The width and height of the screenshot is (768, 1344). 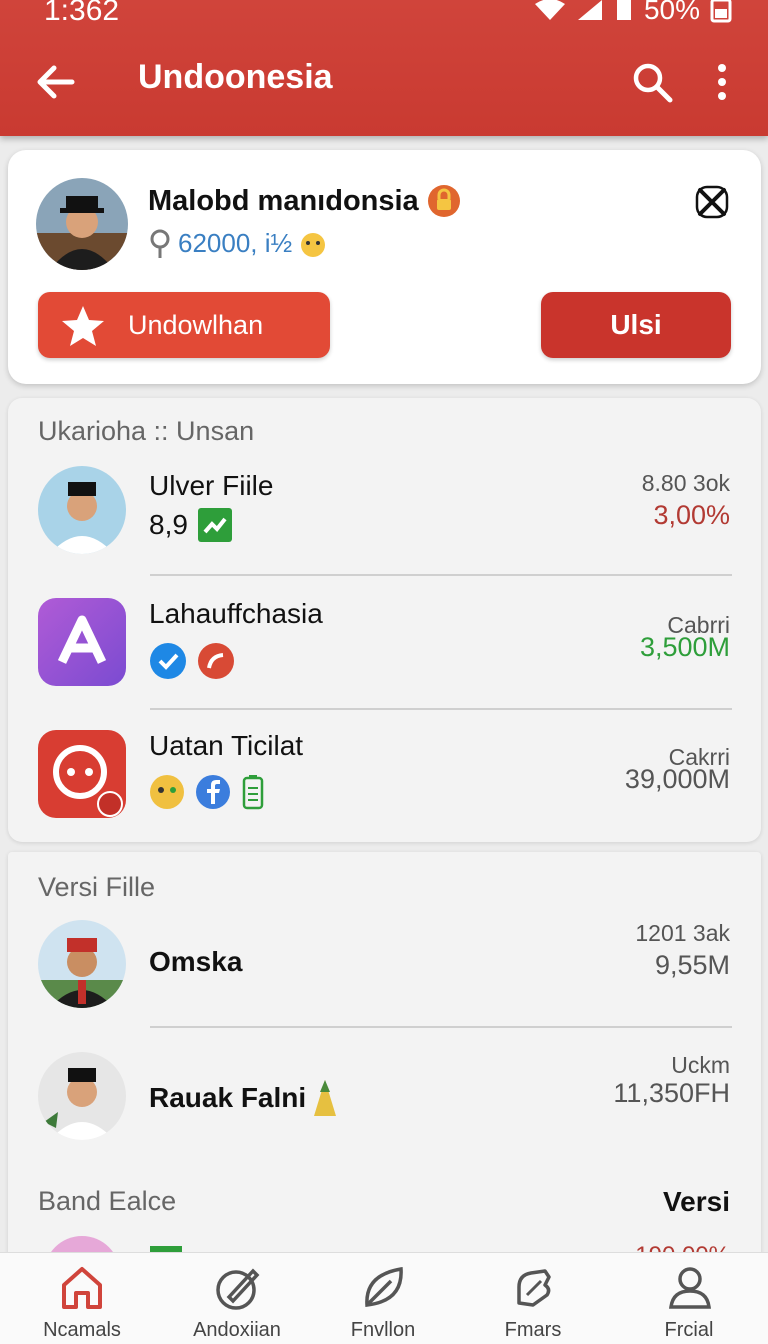 I want to click on ulsi-button-label: Ulsi, so click(x=636, y=324).